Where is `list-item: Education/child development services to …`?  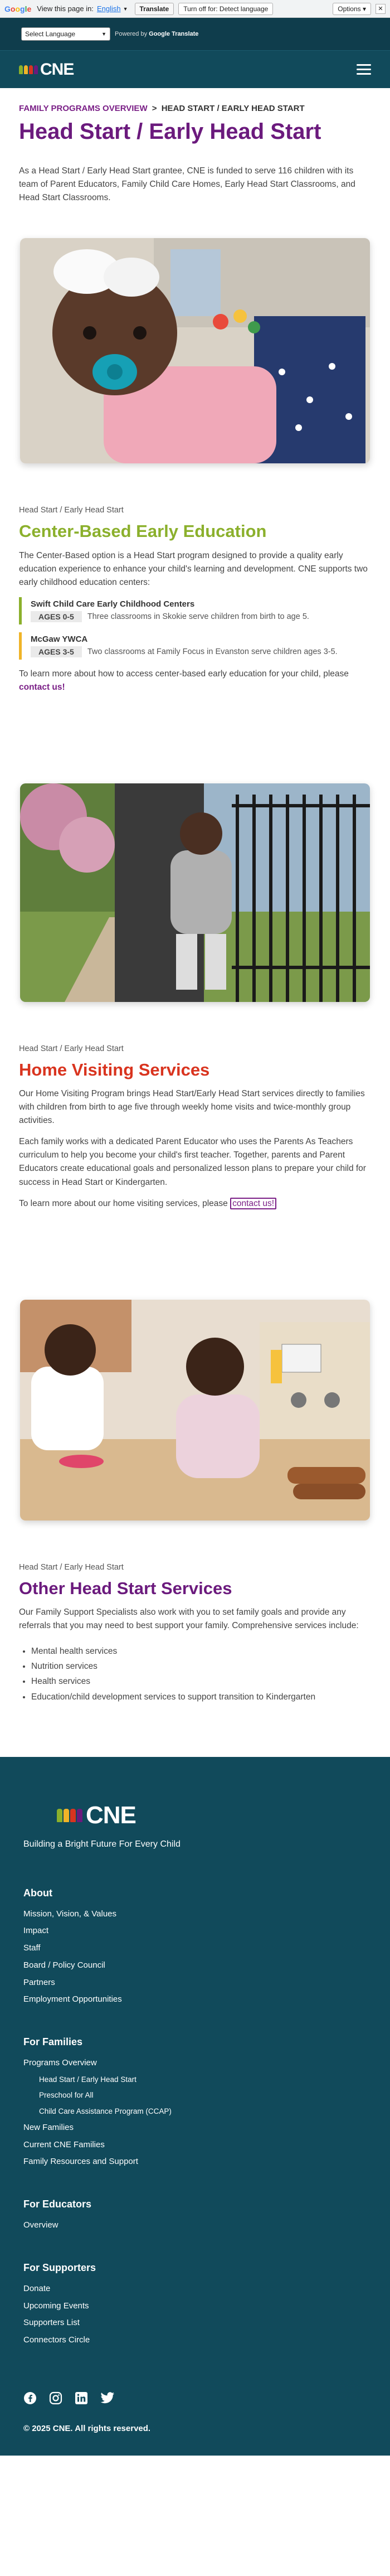 list-item: Education/child development services to … is located at coordinates (201, 1697).